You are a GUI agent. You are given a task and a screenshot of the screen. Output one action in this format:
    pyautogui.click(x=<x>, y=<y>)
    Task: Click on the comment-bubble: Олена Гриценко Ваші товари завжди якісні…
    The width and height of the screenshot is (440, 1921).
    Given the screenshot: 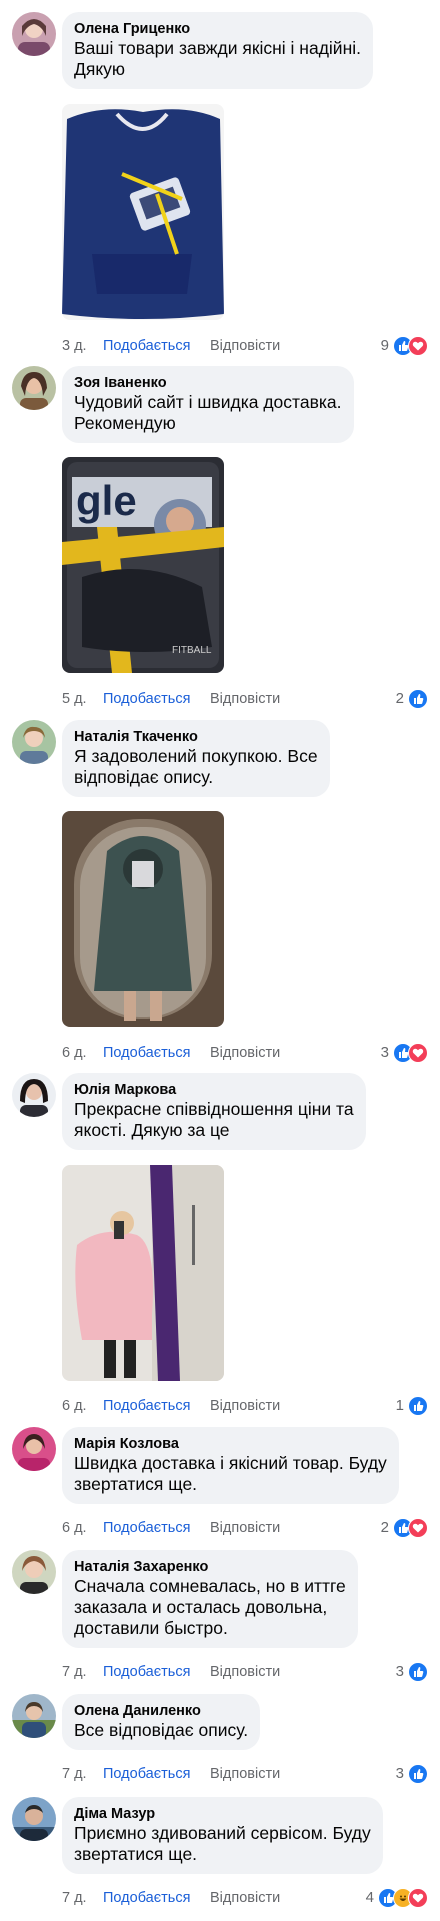 What is the action you would take?
    pyautogui.click(x=217, y=50)
    